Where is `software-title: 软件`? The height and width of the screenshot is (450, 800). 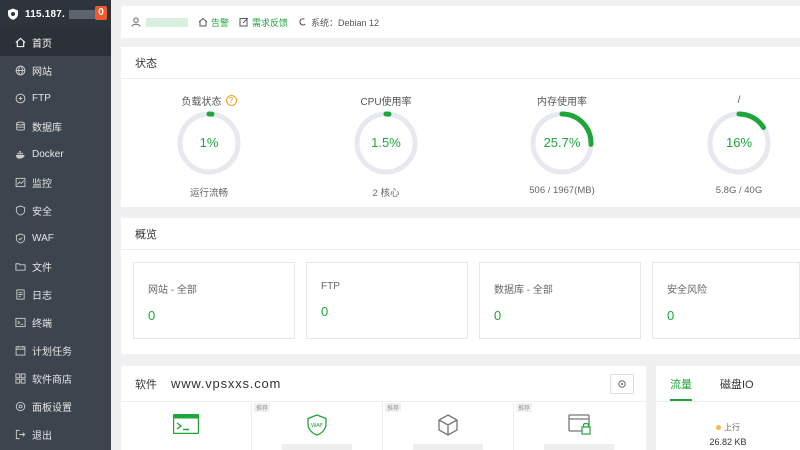
software-title: 软件 is located at coordinates (146, 384).